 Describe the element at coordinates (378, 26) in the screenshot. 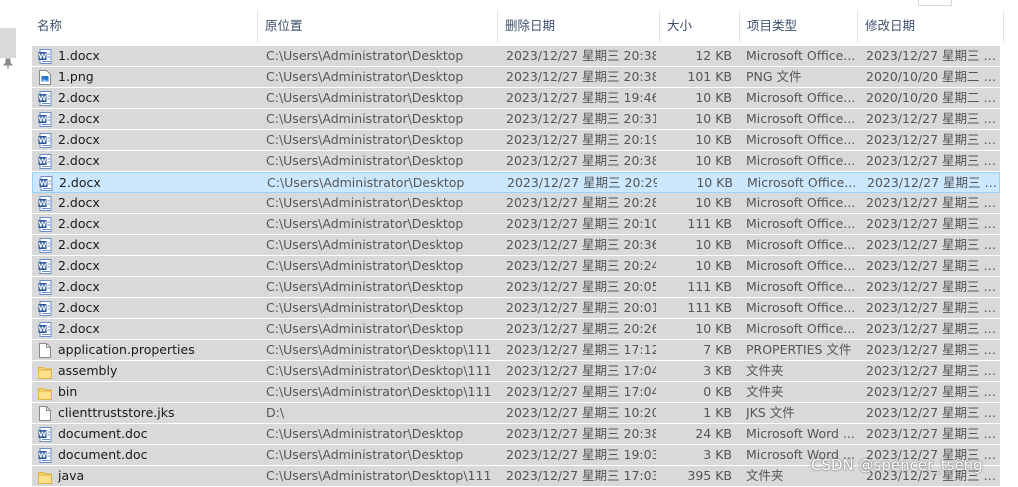

I see `column-header-original-location: 原位置` at that location.